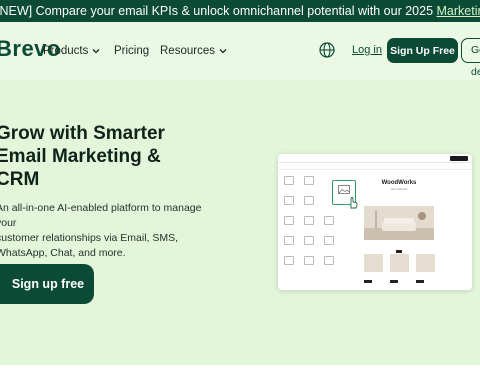 Image resolution: width=480 pixels, height=384 pixels. I want to click on mockup-tabs, so click(375, 166).